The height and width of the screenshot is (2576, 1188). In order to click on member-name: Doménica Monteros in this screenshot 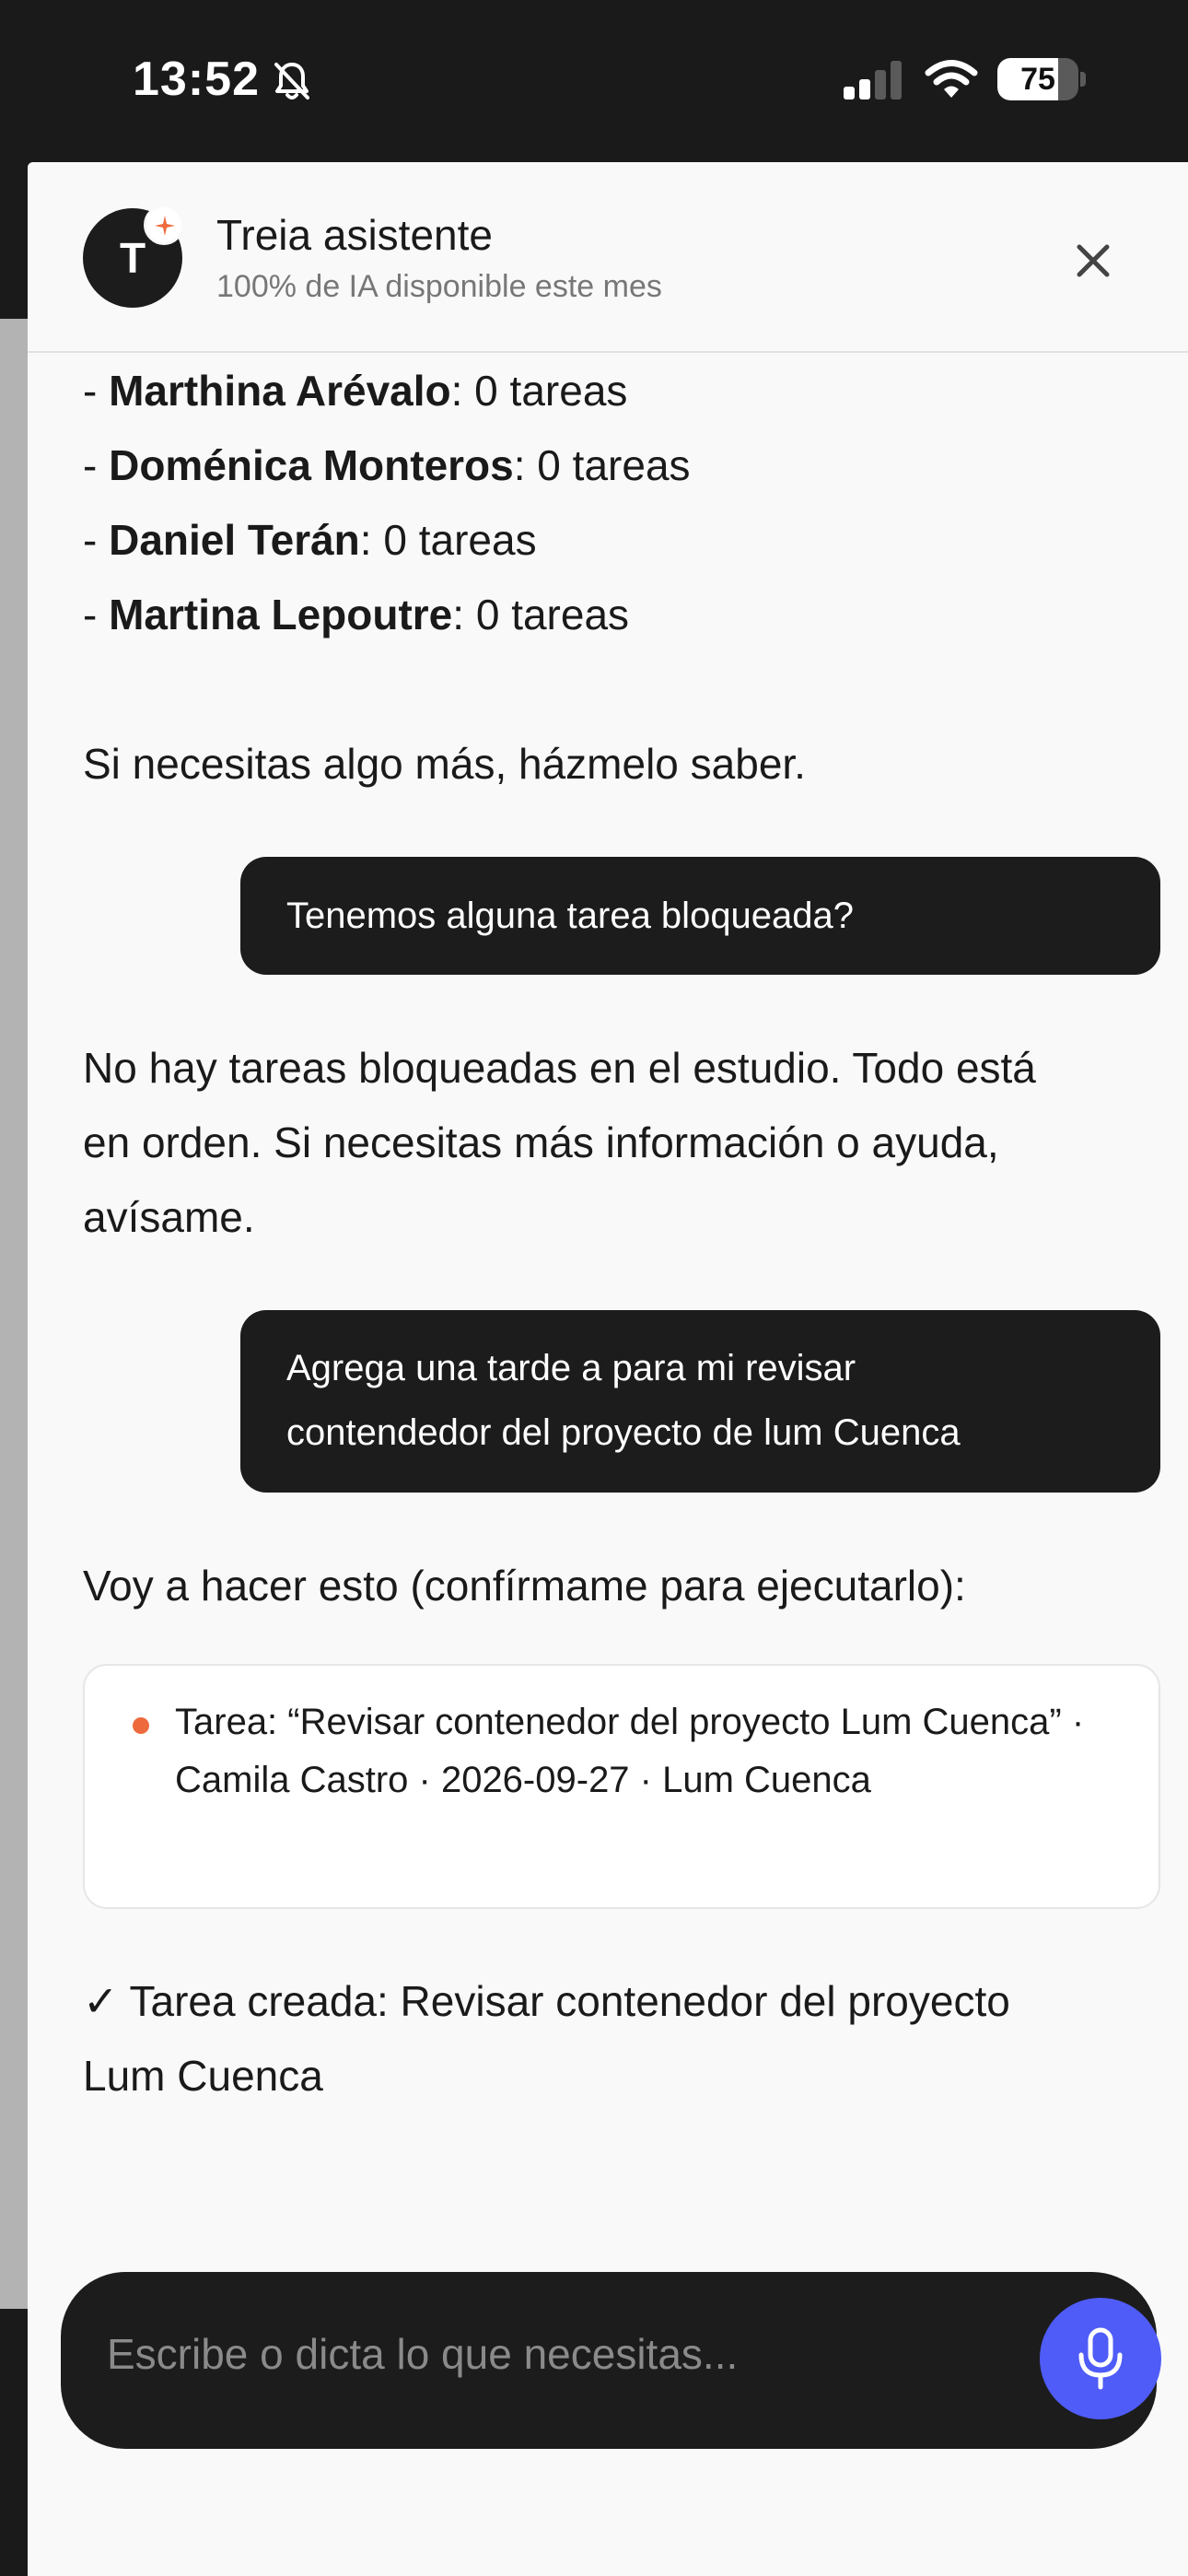, I will do `click(311, 465)`.